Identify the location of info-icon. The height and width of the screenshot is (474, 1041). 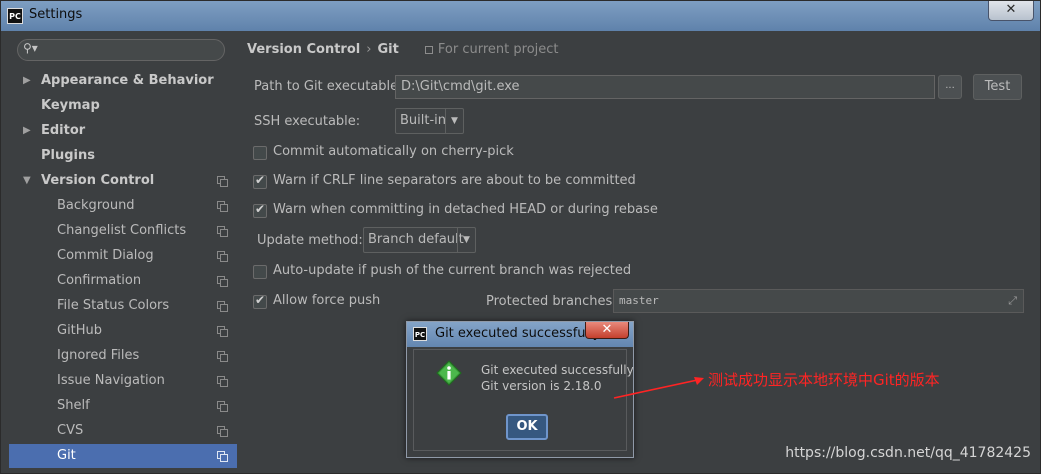
(449, 373).